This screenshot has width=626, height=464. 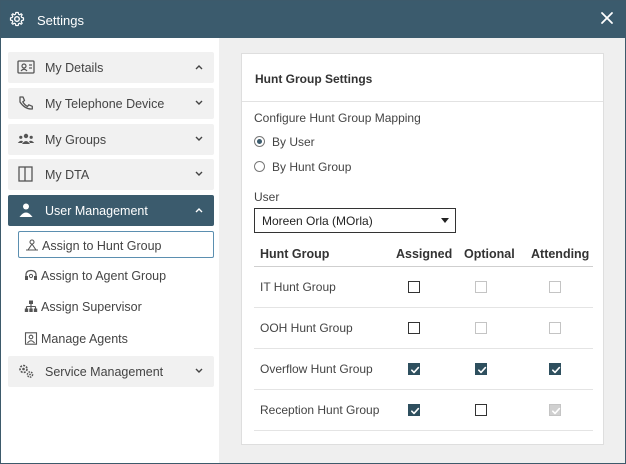 I want to click on subitem-assign-to-agent-group: Assign to Agent Group, so click(x=116, y=275).